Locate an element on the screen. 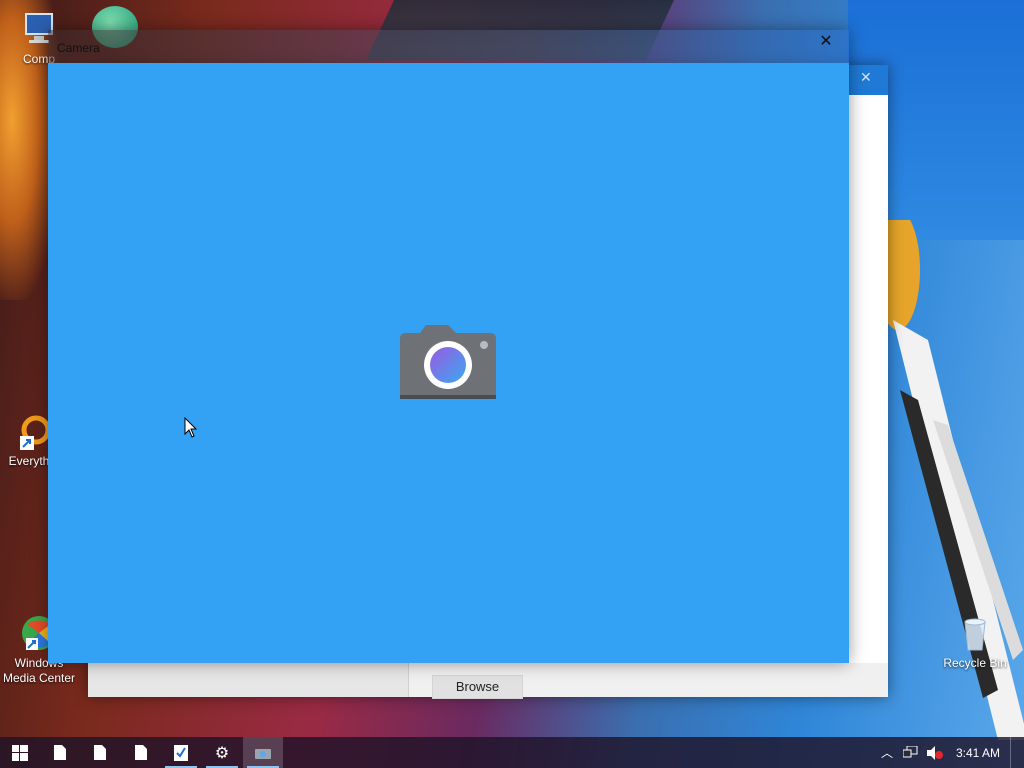 The image size is (1024, 768). window-title: Camera is located at coordinates (78, 48).